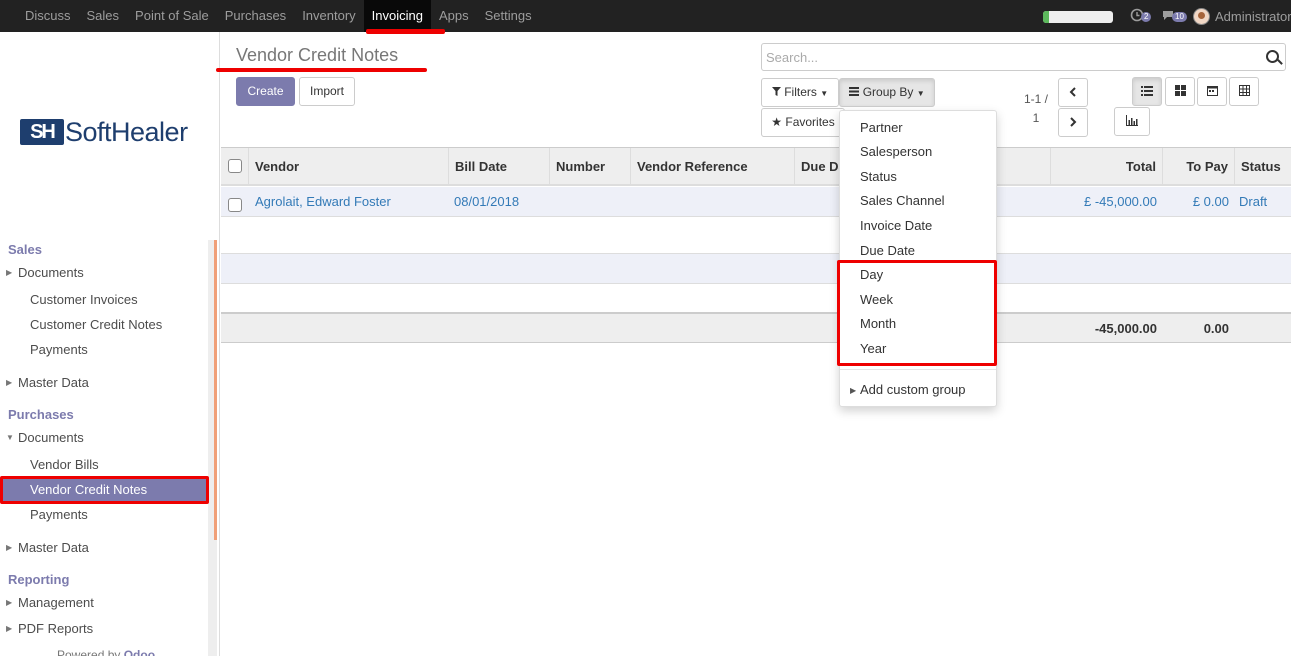 Image resolution: width=1291 pixels, height=656 pixels. Describe the element at coordinates (103, 383) in the screenshot. I see `sidebar-item-sales-master-data: ▶ Master Data` at that location.